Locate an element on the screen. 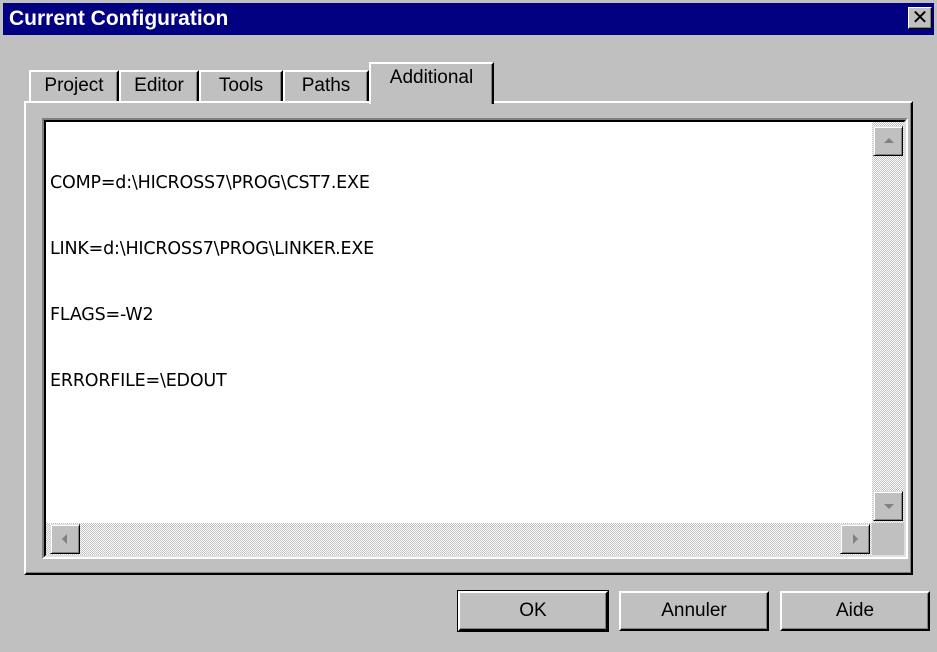 The height and width of the screenshot is (652, 937). tab-project: Project is located at coordinates (74, 86).